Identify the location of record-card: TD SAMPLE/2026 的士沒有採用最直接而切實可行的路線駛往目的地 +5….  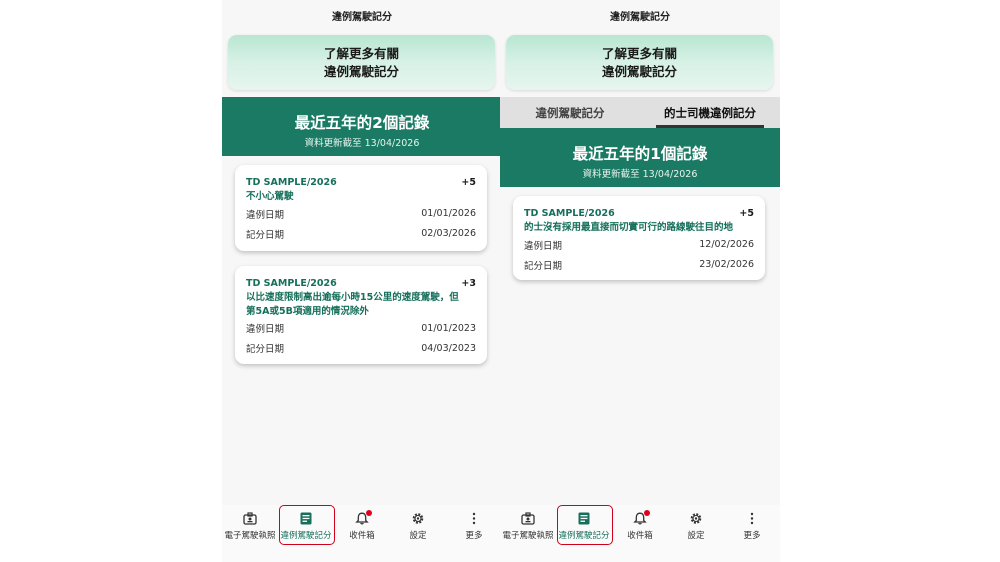
(639, 238).